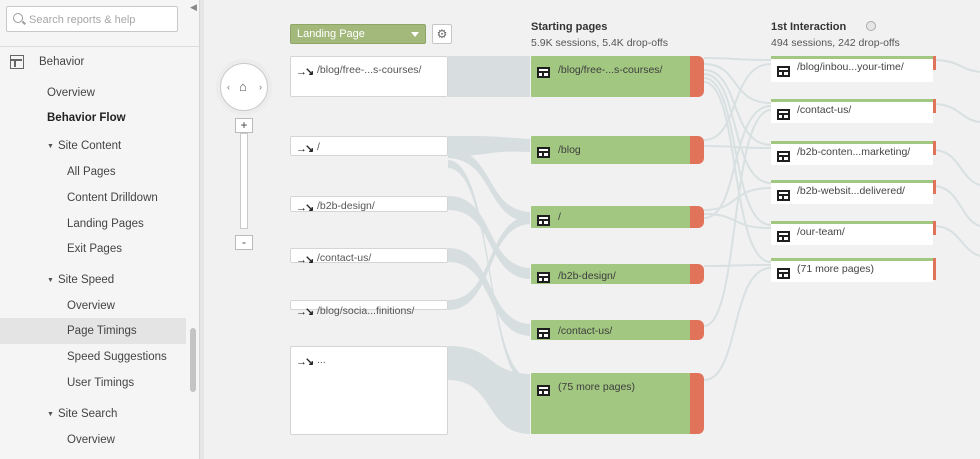 The height and width of the screenshot is (459, 980). I want to click on starting-page-label: /contact-us/, so click(585, 331).